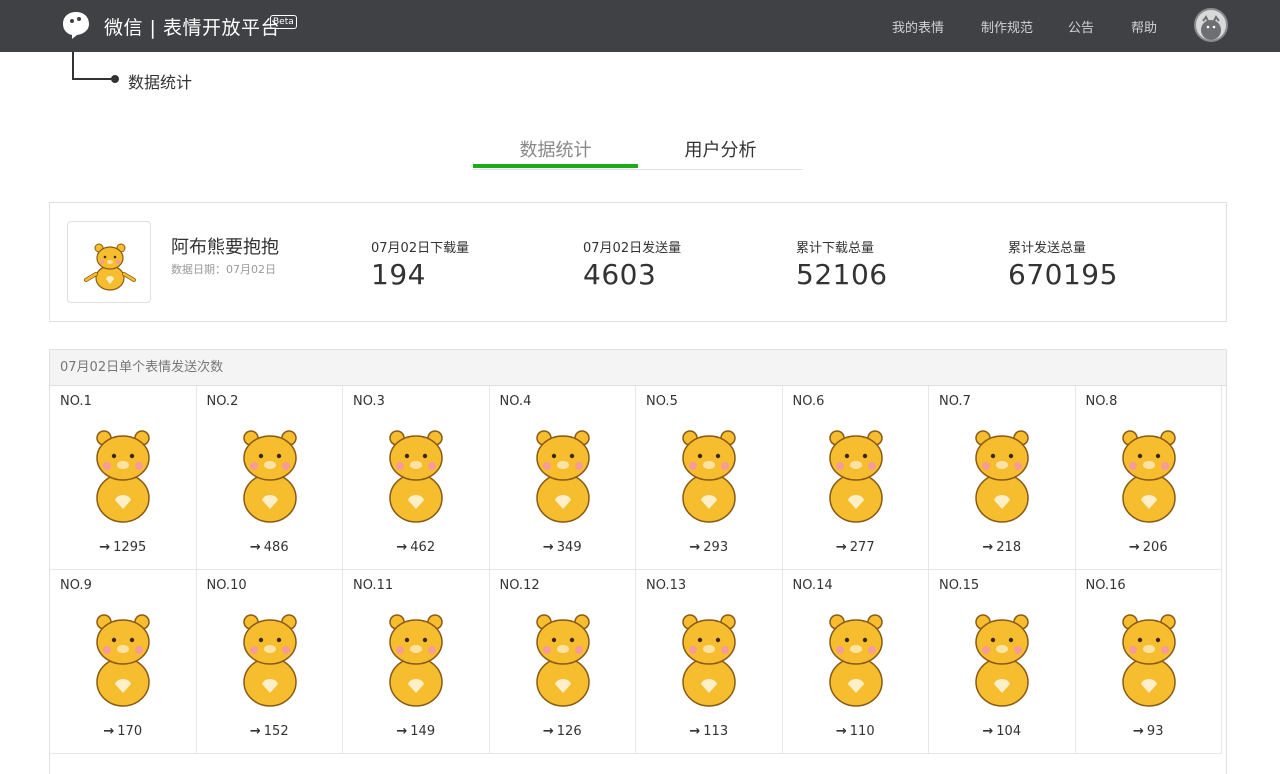 The image size is (1280, 774). I want to click on sticker-cell: NO.14 → 110, so click(855, 662).